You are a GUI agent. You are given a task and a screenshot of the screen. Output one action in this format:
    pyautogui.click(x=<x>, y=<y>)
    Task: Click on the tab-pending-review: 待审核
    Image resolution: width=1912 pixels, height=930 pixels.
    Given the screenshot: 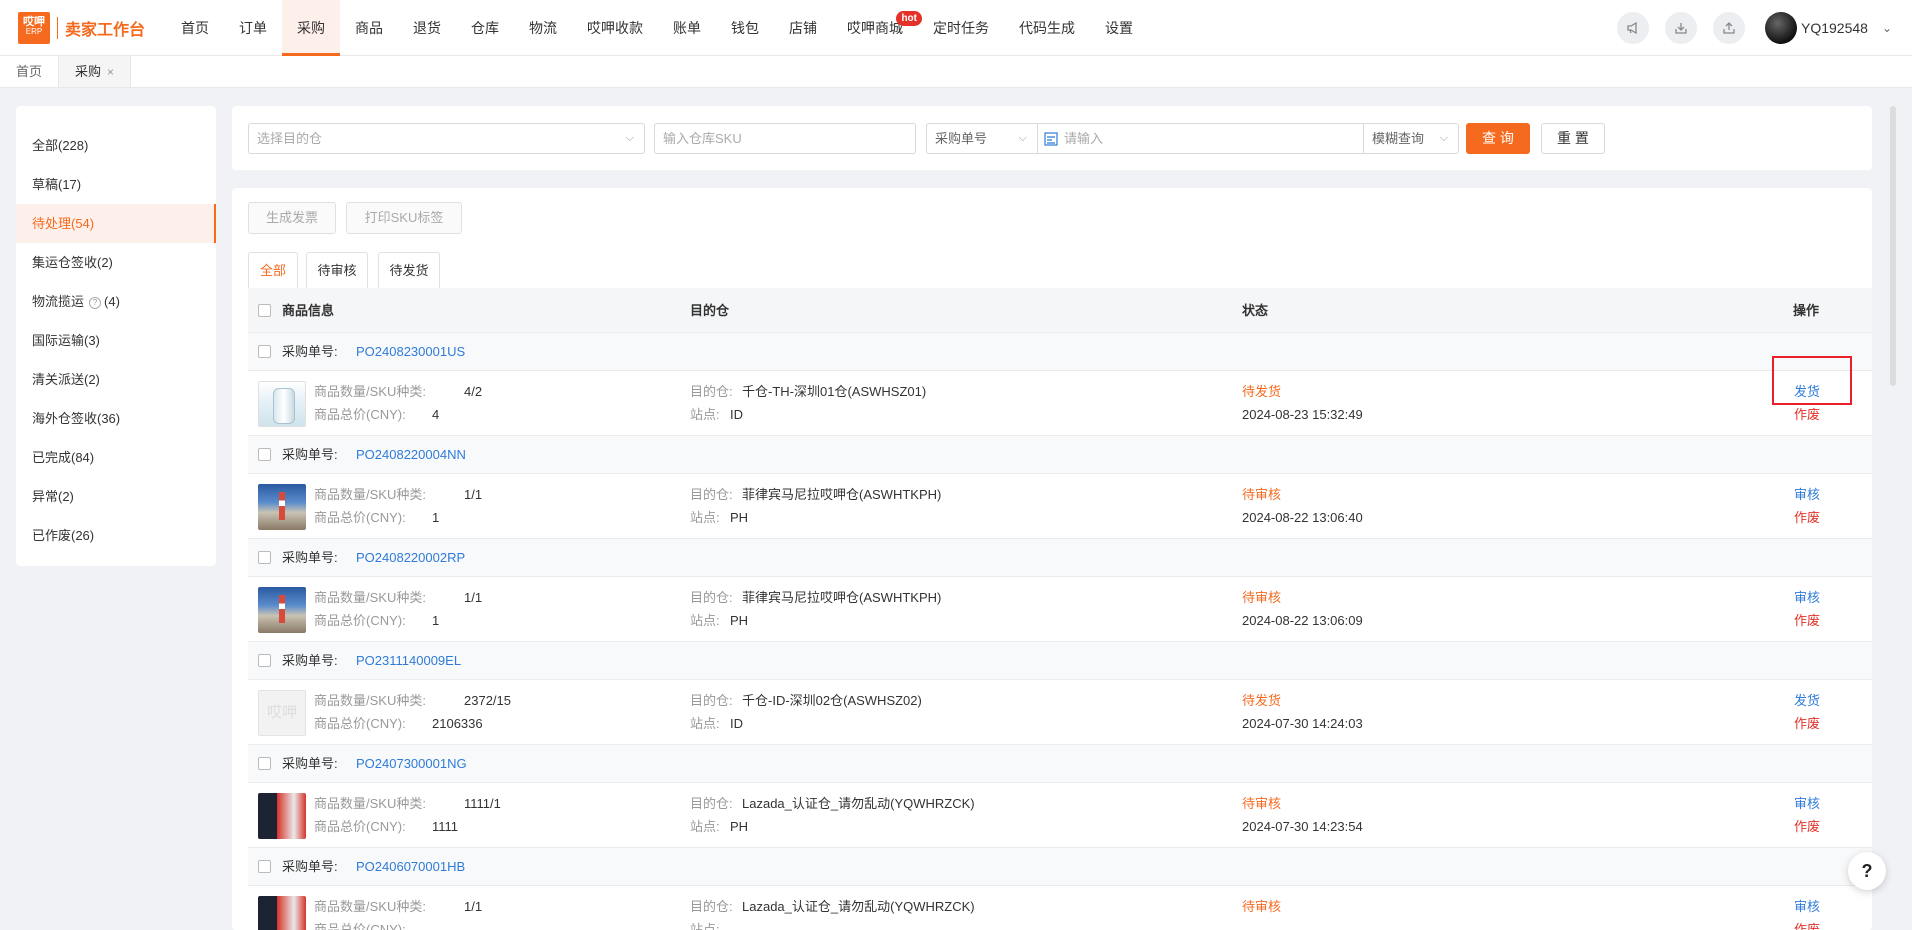 What is the action you would take?
    pyautogui.click(x=337, y=270)
    